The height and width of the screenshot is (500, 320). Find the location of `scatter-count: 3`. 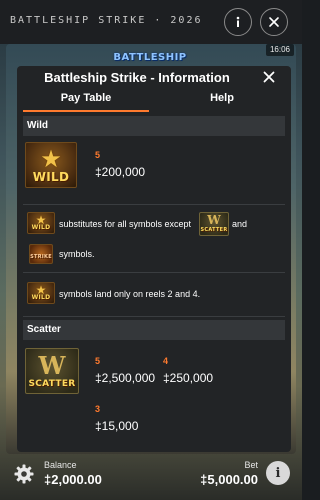

scatter-count: 3 is located at coordinates (98, 409).